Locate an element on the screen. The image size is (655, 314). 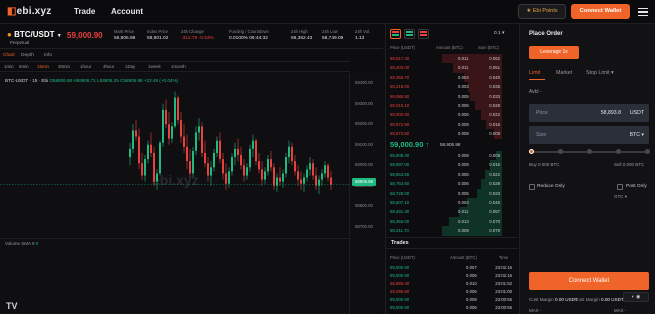
reduce-only-label: Reduce Only is located at coordinates (551, 186).